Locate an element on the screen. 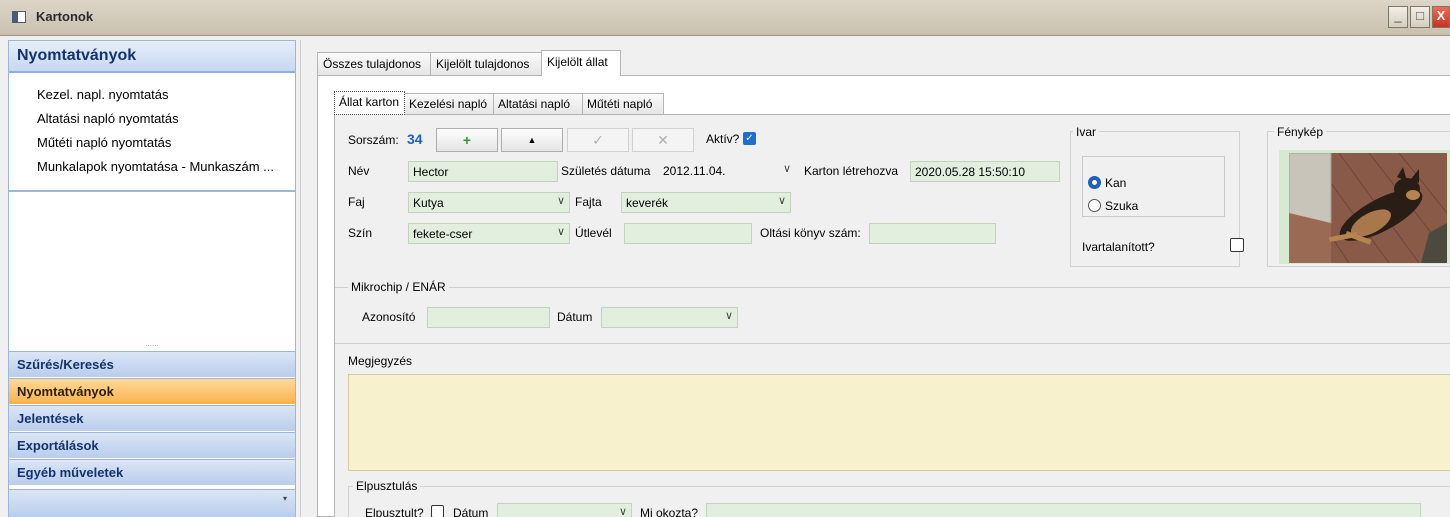 Image resolution: width=1450 pixels, height=517 pixels. nev-label: Név is located at coordinates (359, 171).